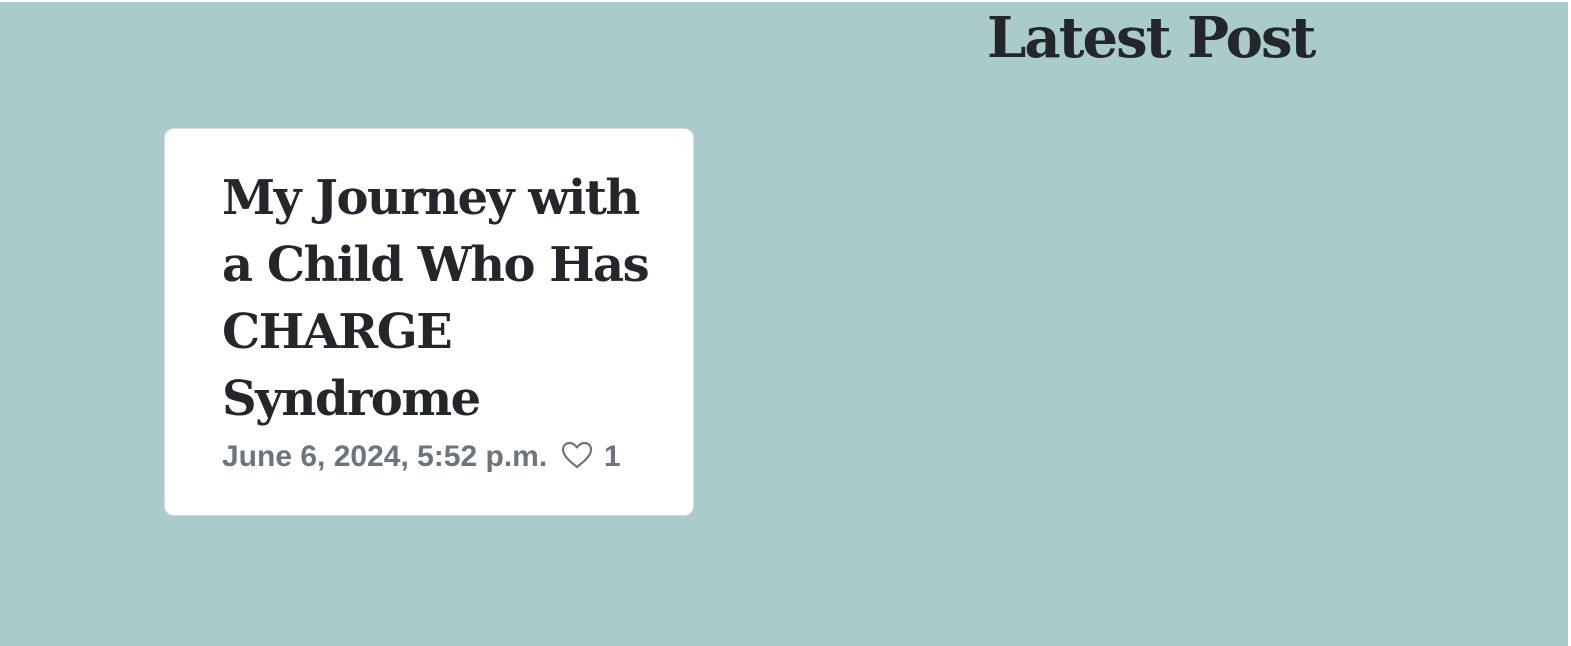 The width and height of the screenshot is (1571, 646). What do you see at coordinates (385, 456) in the screenshot?
I see `post-date: June 6, 2024, 5:52 p.m.` at bounding box center [385, 456].